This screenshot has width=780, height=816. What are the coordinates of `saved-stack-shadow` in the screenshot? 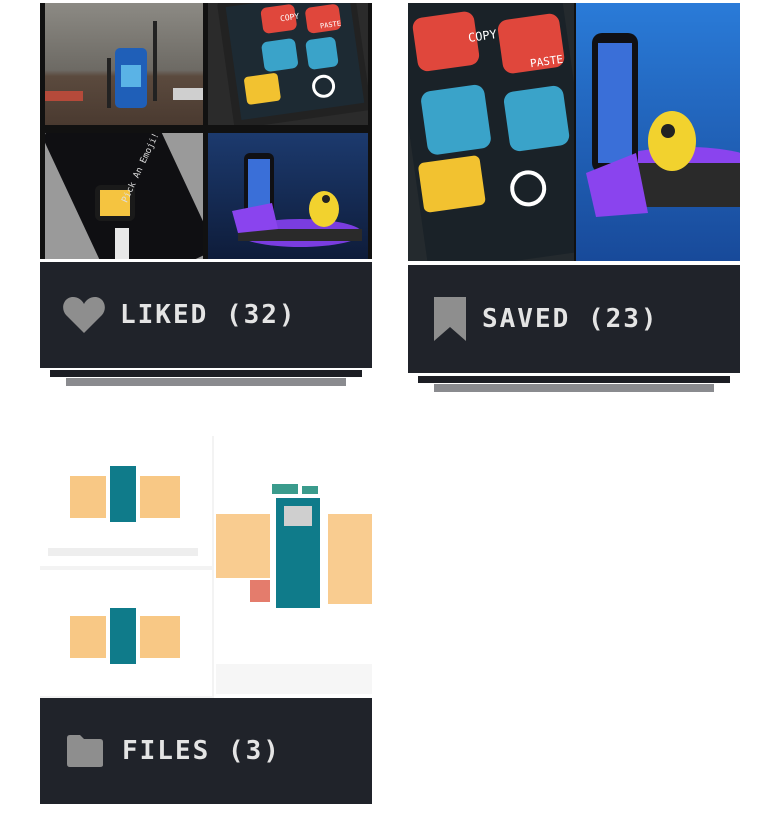 It's located at (574, 388).